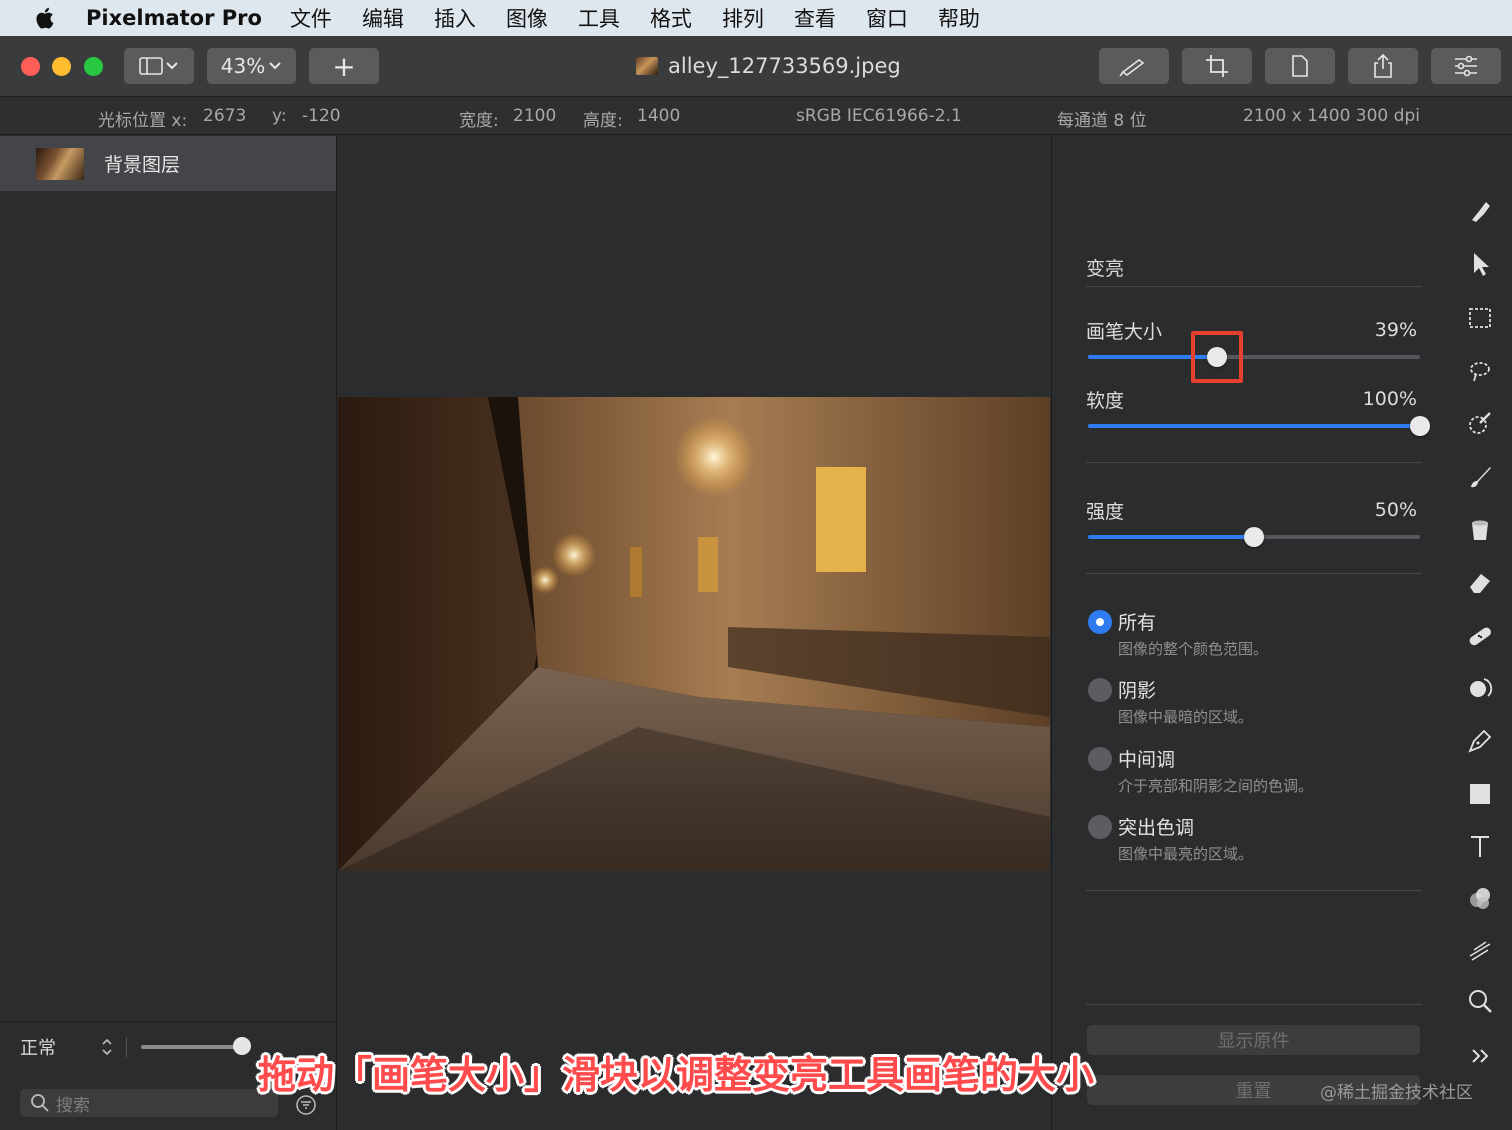 Image resolution: width=1512 pixels, height=1130 pixels. I want to click on layer-name: 背景图层, so click(142, 165).